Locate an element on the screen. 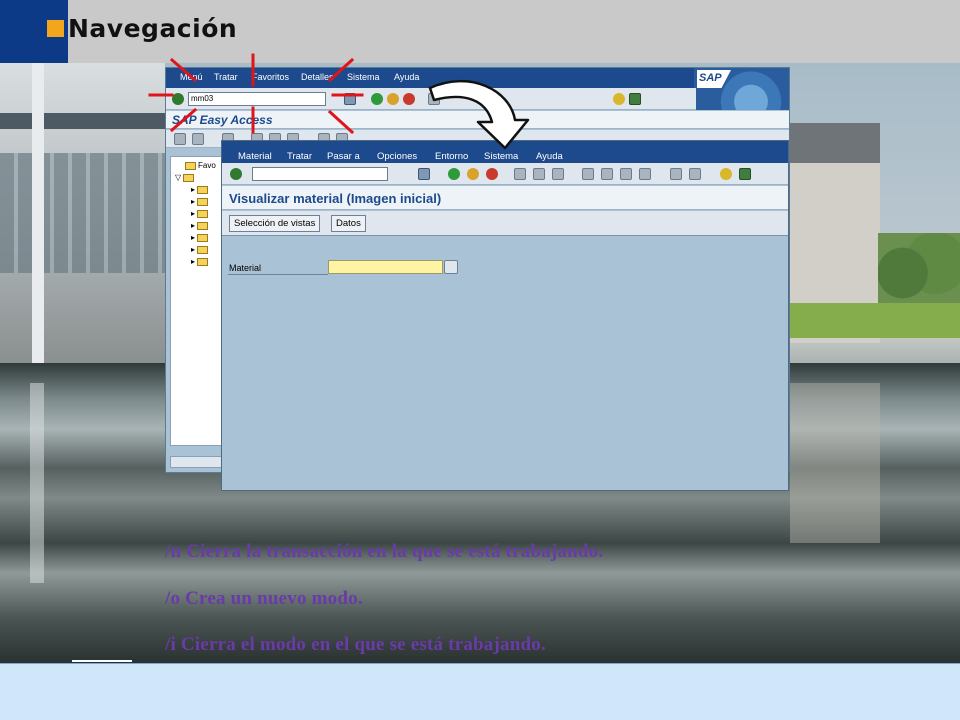 This screenshot has height=720, width=960. previous-page-icon is located at coordinates (607, 174).